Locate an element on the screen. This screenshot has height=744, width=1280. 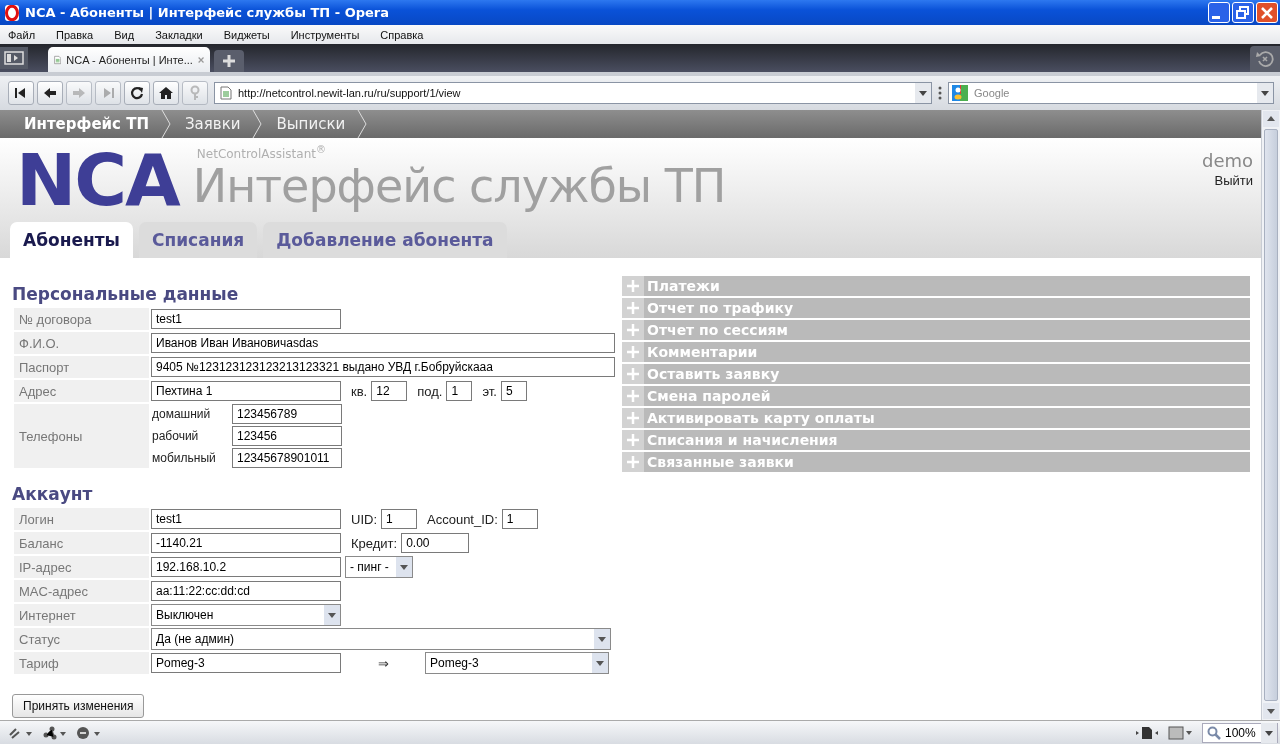
input-field: 12 is located at coordinates (389, 391).